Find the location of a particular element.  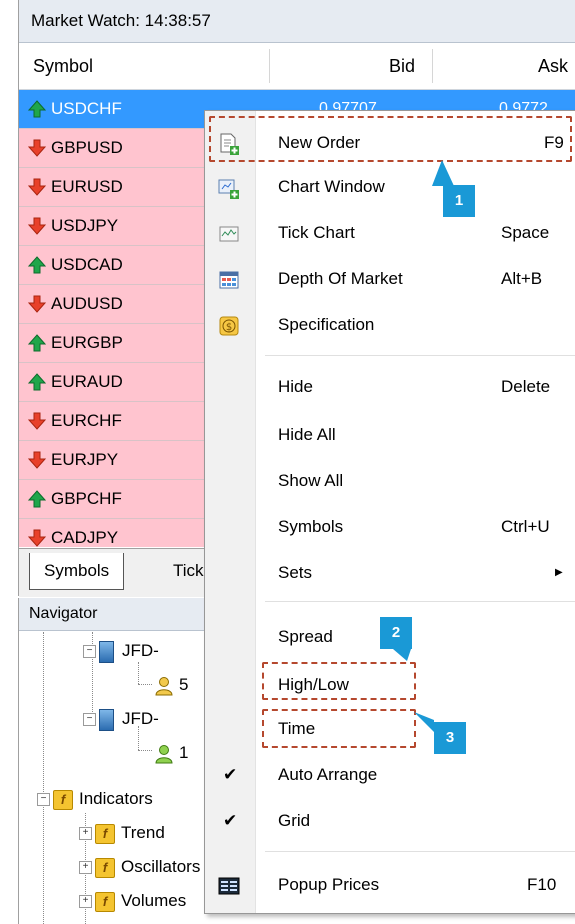

tree-node-account: 1 is located at coordinates (171, 753).